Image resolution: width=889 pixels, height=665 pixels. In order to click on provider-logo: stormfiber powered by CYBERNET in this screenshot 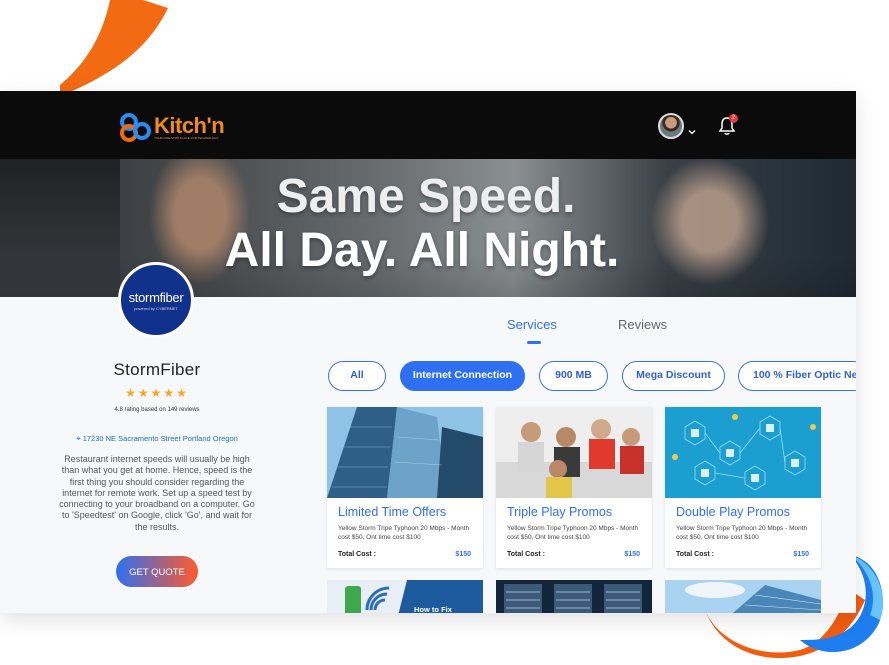, I will do `click(156, 300)`.